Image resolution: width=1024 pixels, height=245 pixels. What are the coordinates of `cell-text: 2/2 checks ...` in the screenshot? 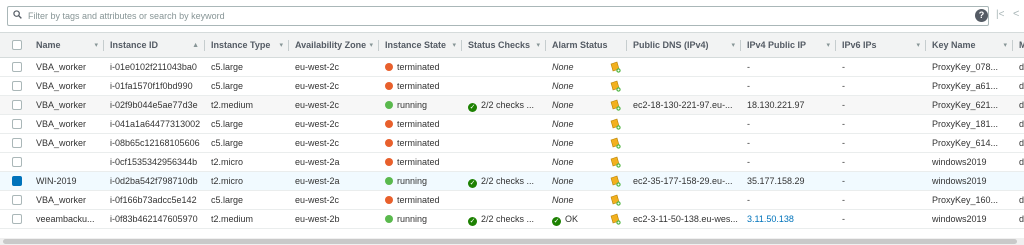 It's located at (508, 181).